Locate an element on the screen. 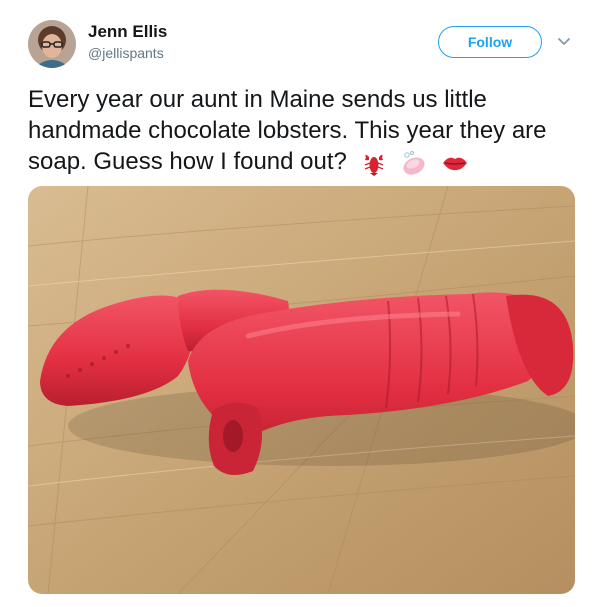 The width and height of the screenshot is (600, 607). soap-emoji is located at coordinates (414, 162).